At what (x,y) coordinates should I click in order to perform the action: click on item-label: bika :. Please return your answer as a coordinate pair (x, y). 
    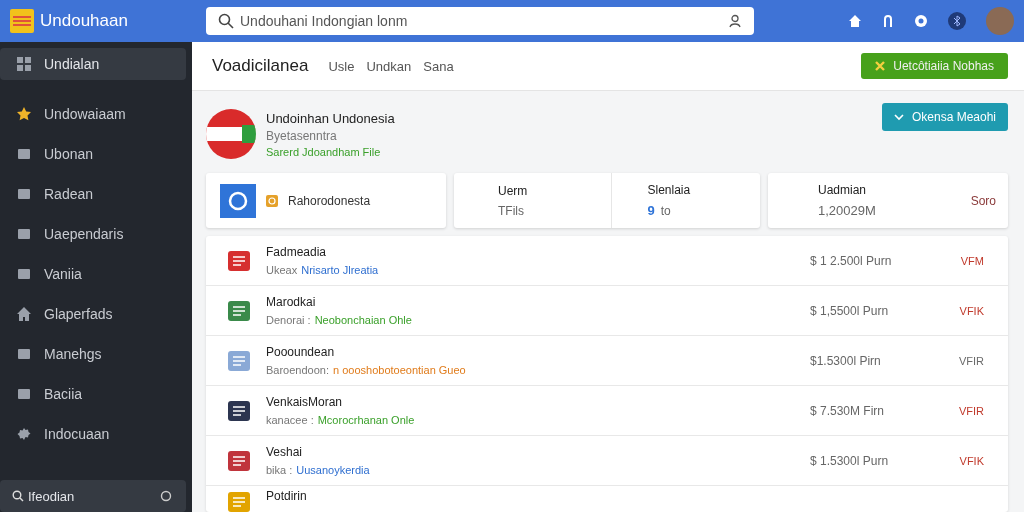
    Looking at the image, I should click on (279, 470).